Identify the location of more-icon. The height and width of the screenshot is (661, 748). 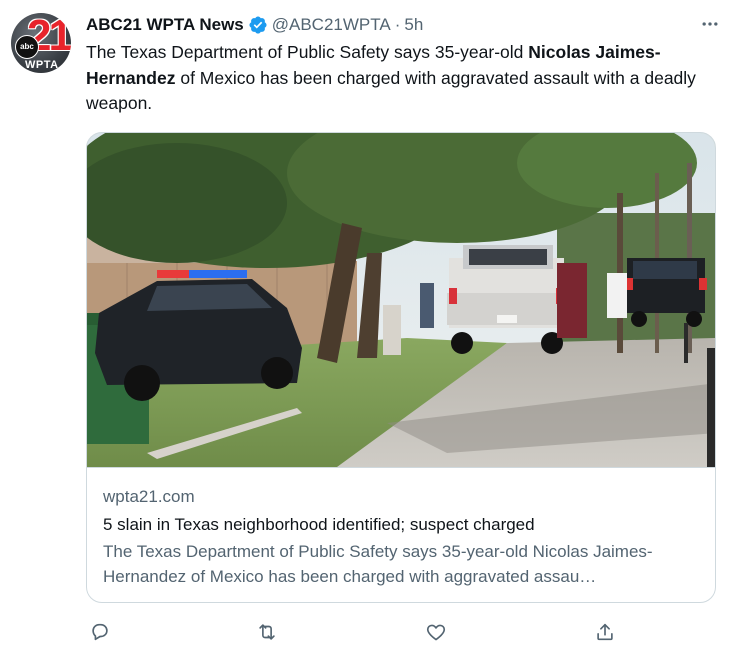
(710, 24).